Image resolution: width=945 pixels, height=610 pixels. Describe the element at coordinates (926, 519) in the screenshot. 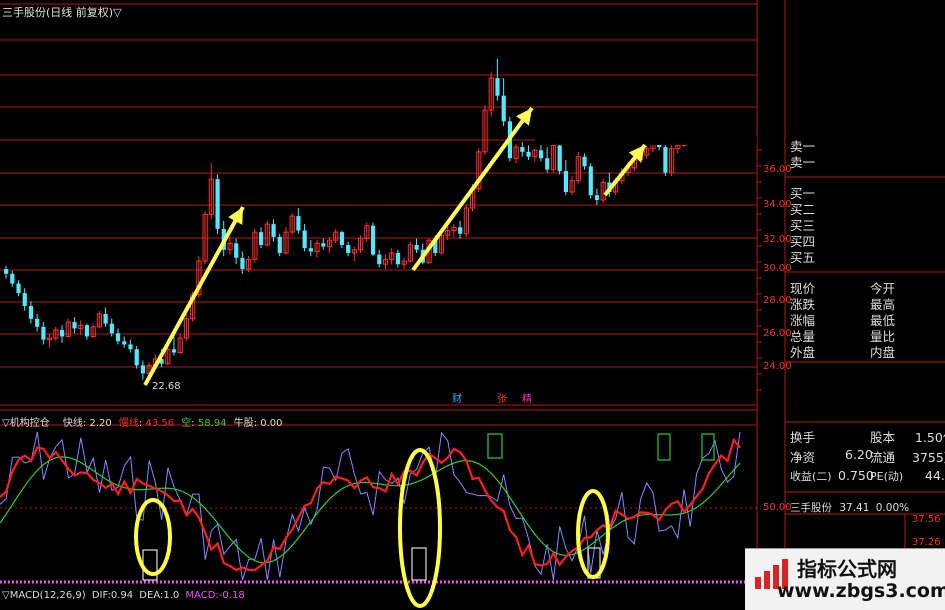

I see `mini-axis-tick: 37.56` at that location.